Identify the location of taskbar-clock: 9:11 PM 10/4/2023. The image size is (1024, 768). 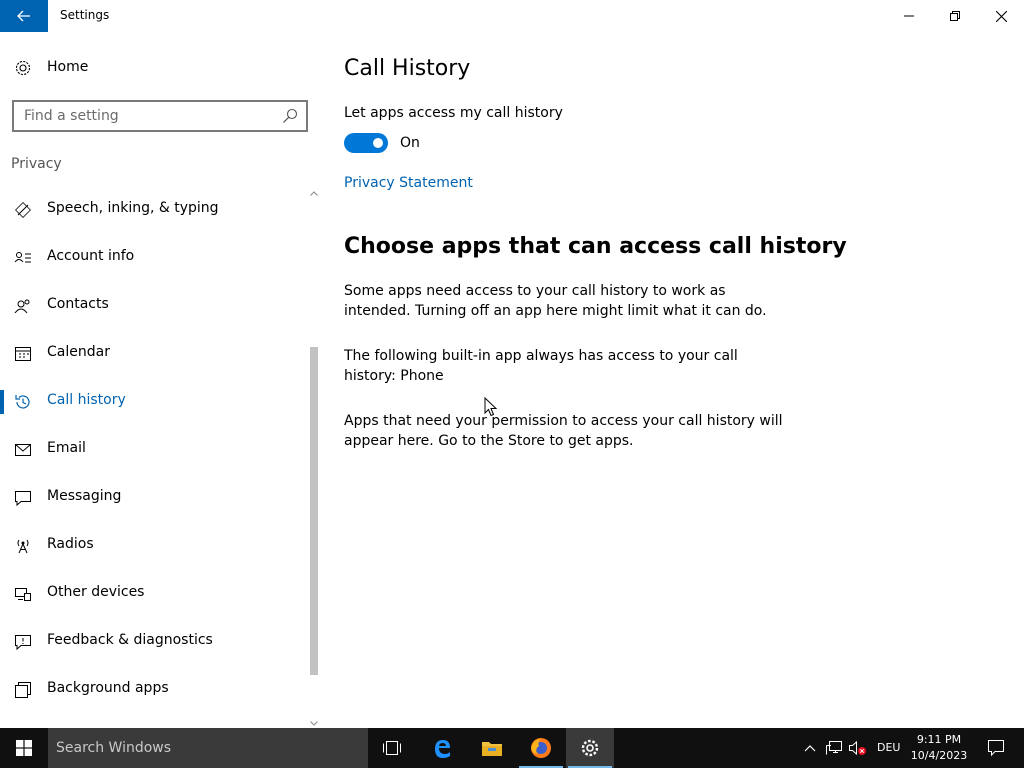
(939, 748).